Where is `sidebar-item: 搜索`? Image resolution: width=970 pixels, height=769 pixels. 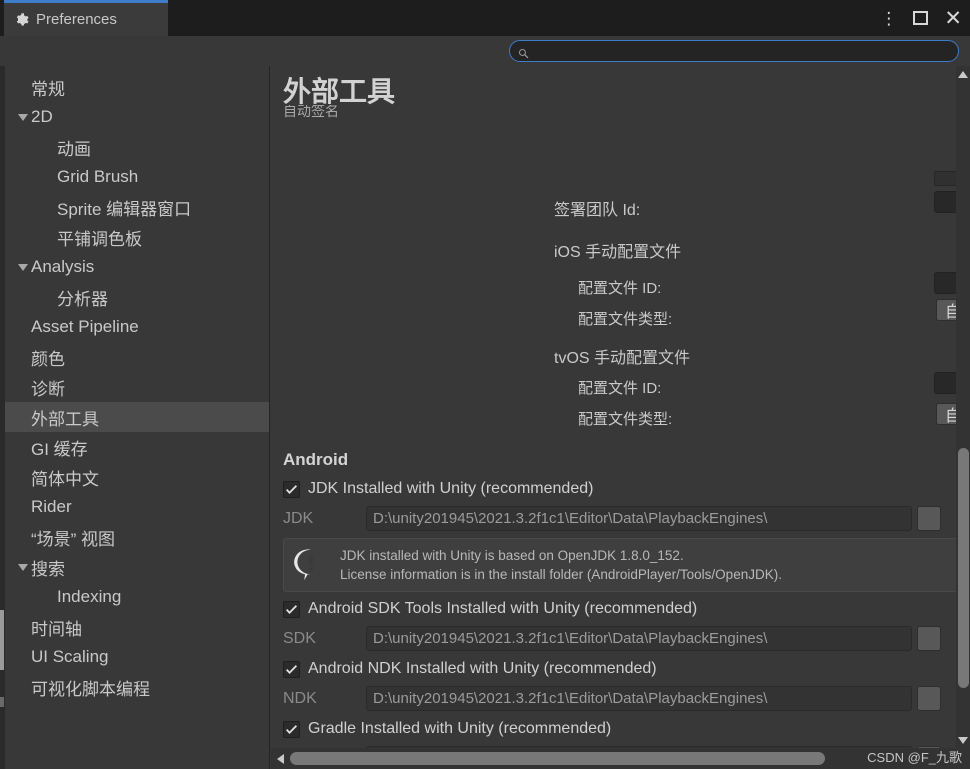 sidebar-item: 搜索 is located at coordinates (137, 567).